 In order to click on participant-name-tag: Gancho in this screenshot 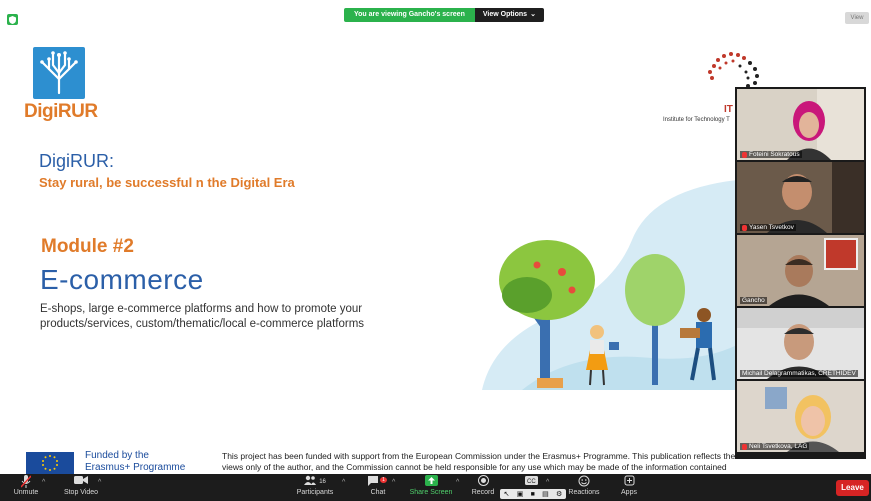, I will do `click(753, 300)`.